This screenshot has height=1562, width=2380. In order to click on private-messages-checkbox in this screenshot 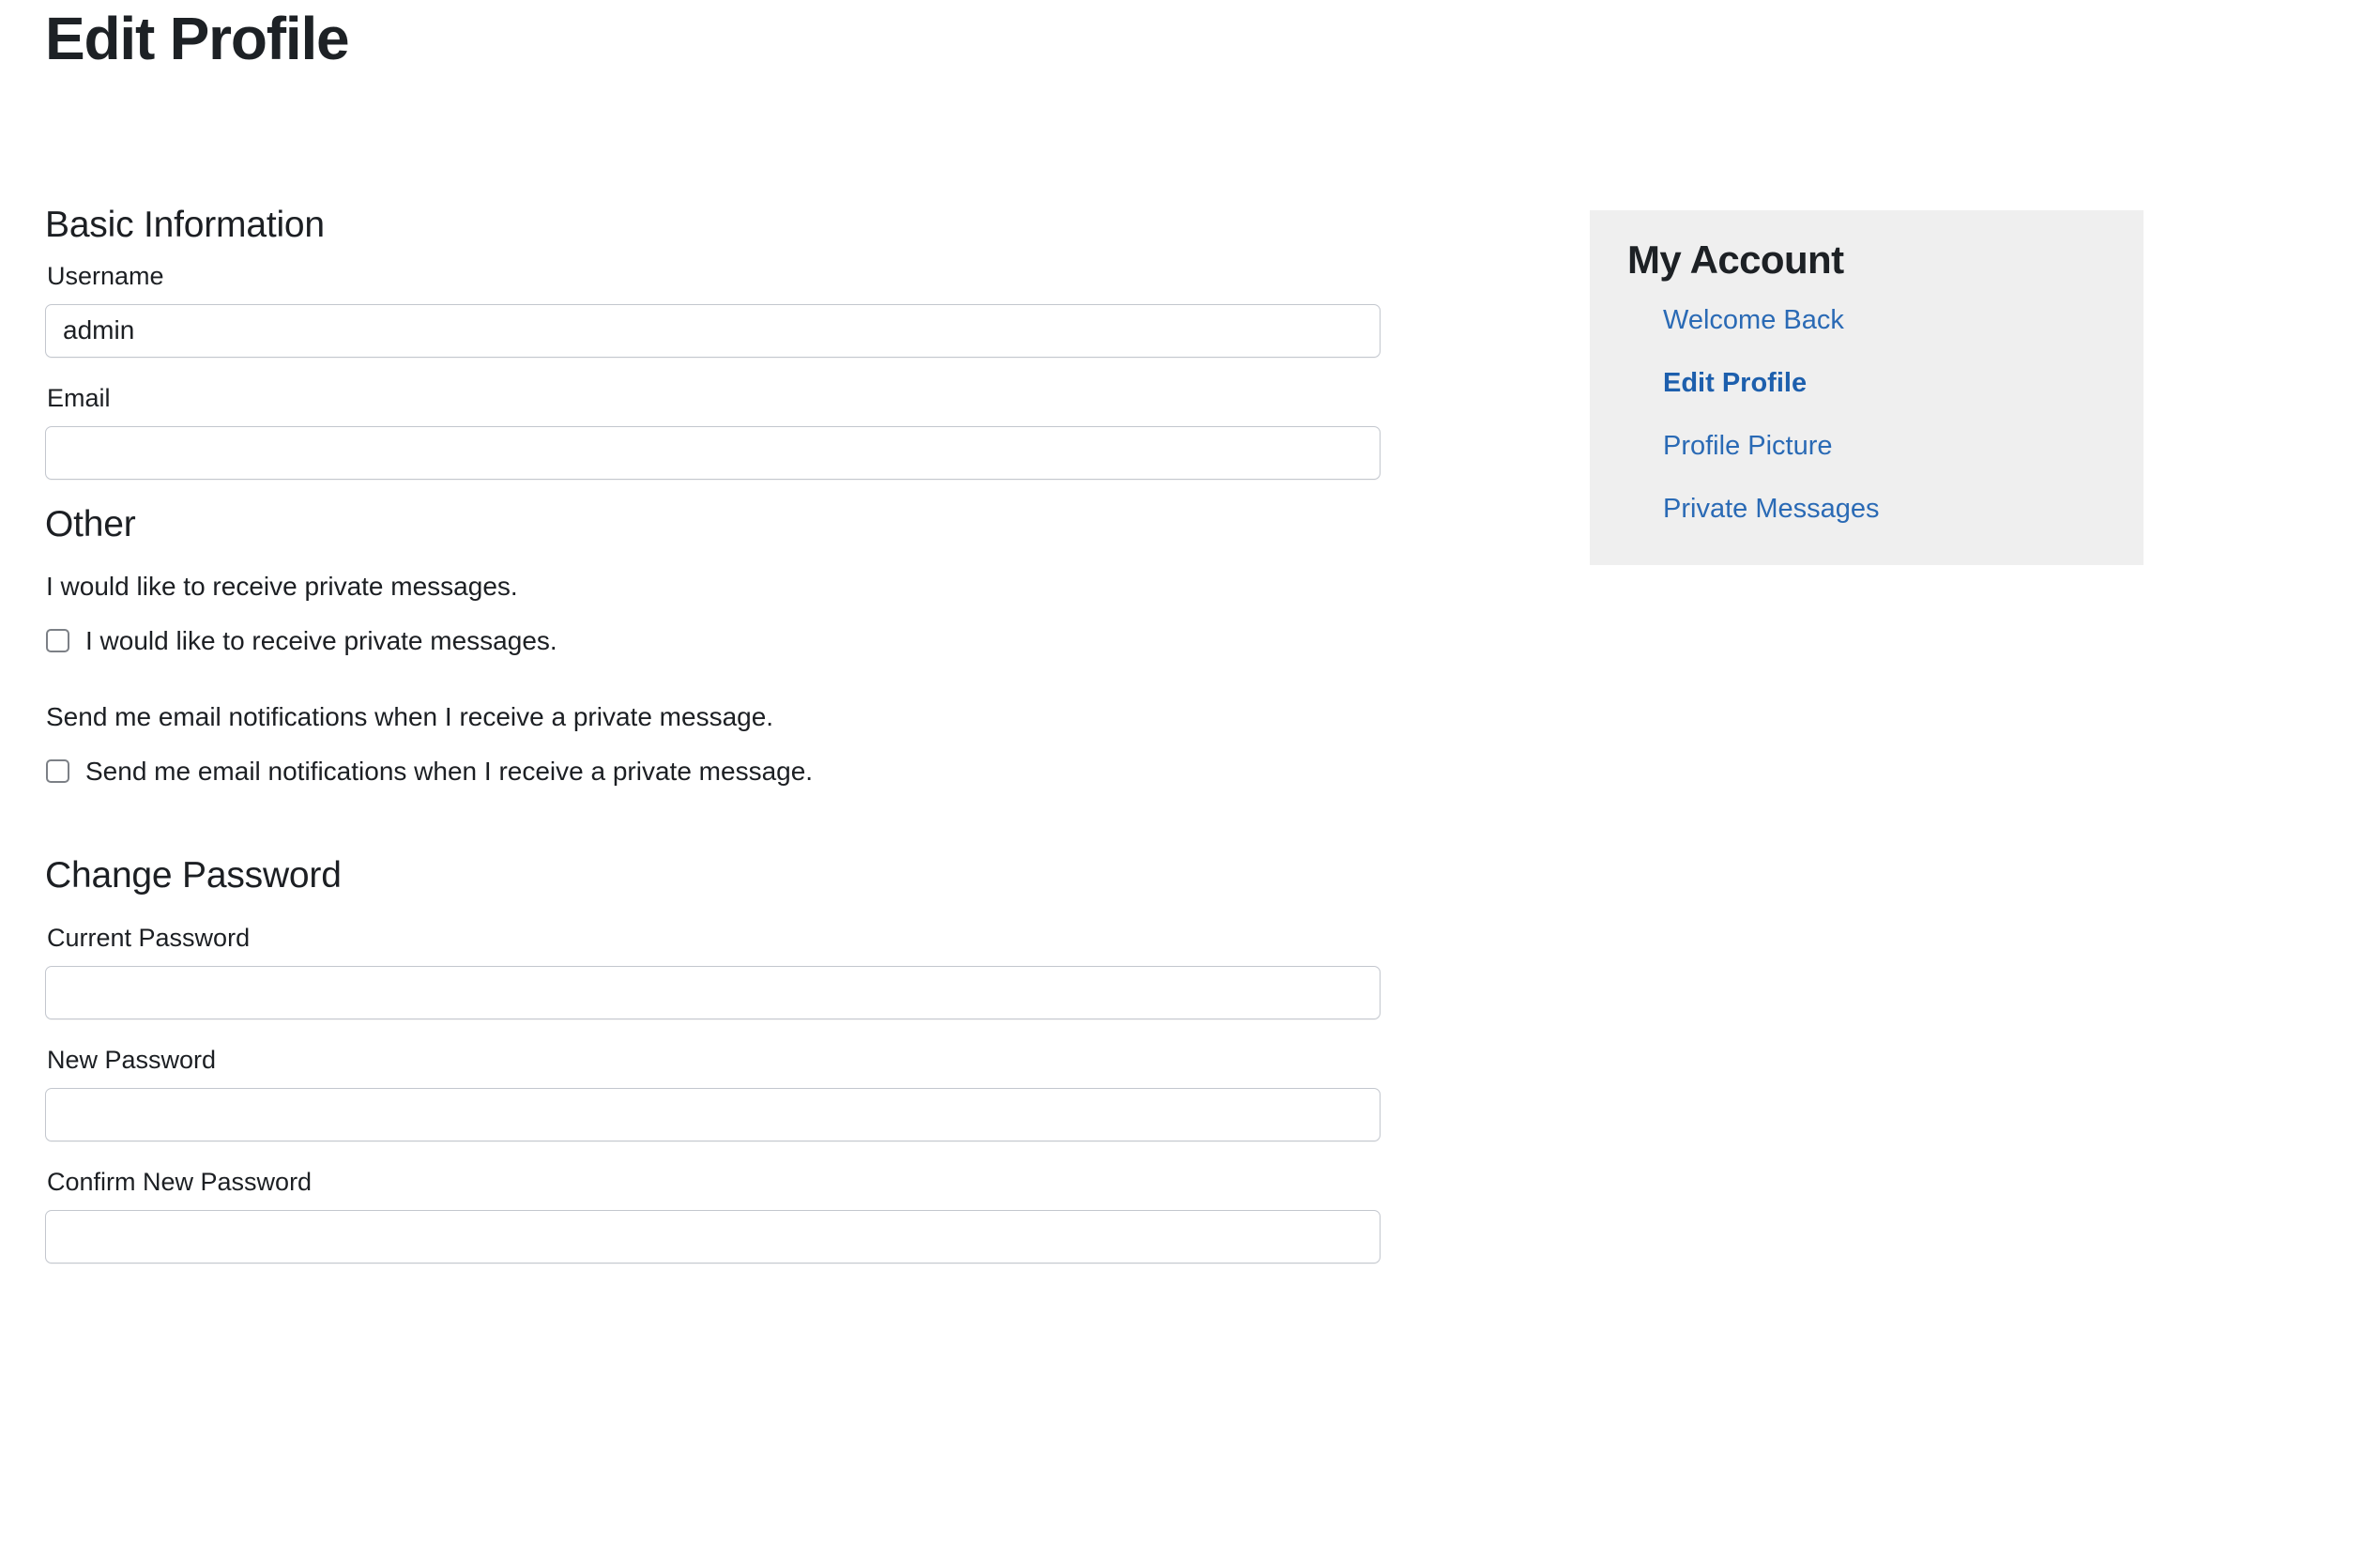, I will do `click(57, 640)`.